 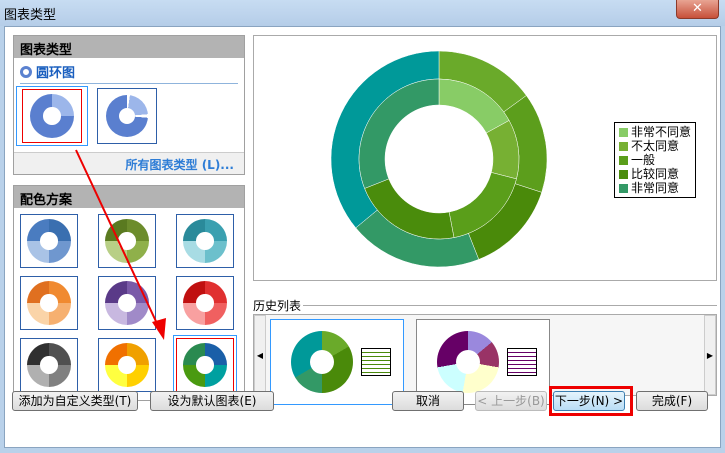 I want to click on donut-type-exploded, so click(x=127, y=116).